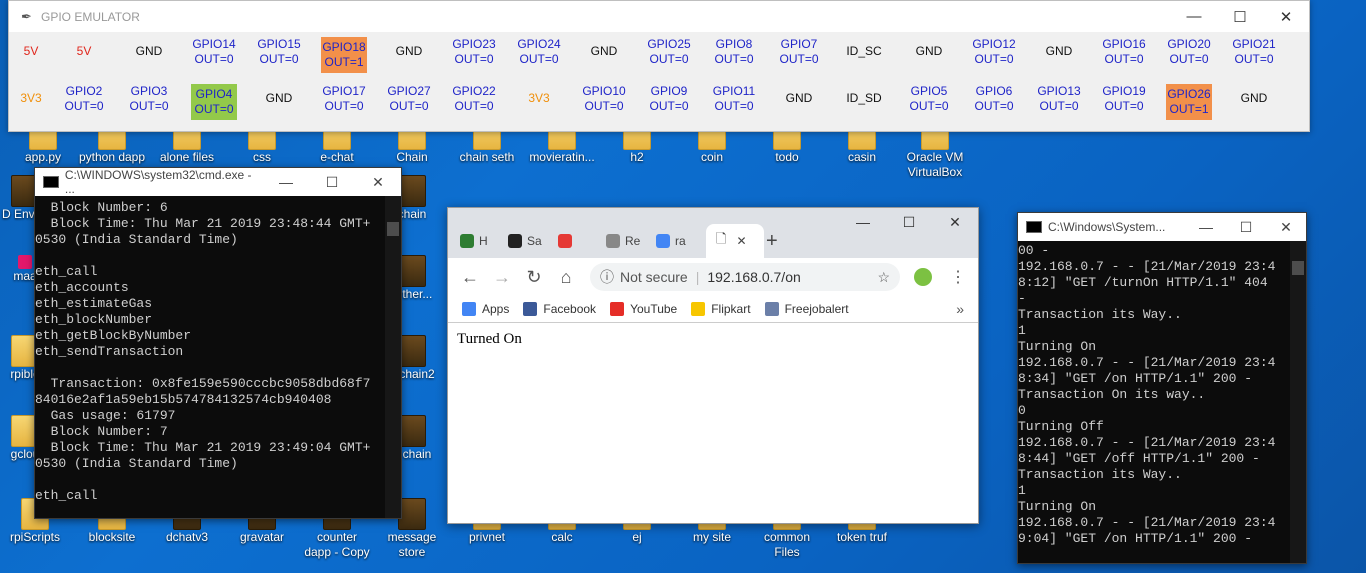 The height and width of the screenshot is (573, 1366). Describe the element at coordinates (994, 99) in the screenshot. I see `gpio-pin: GPIO6 OUT=0` at that location.